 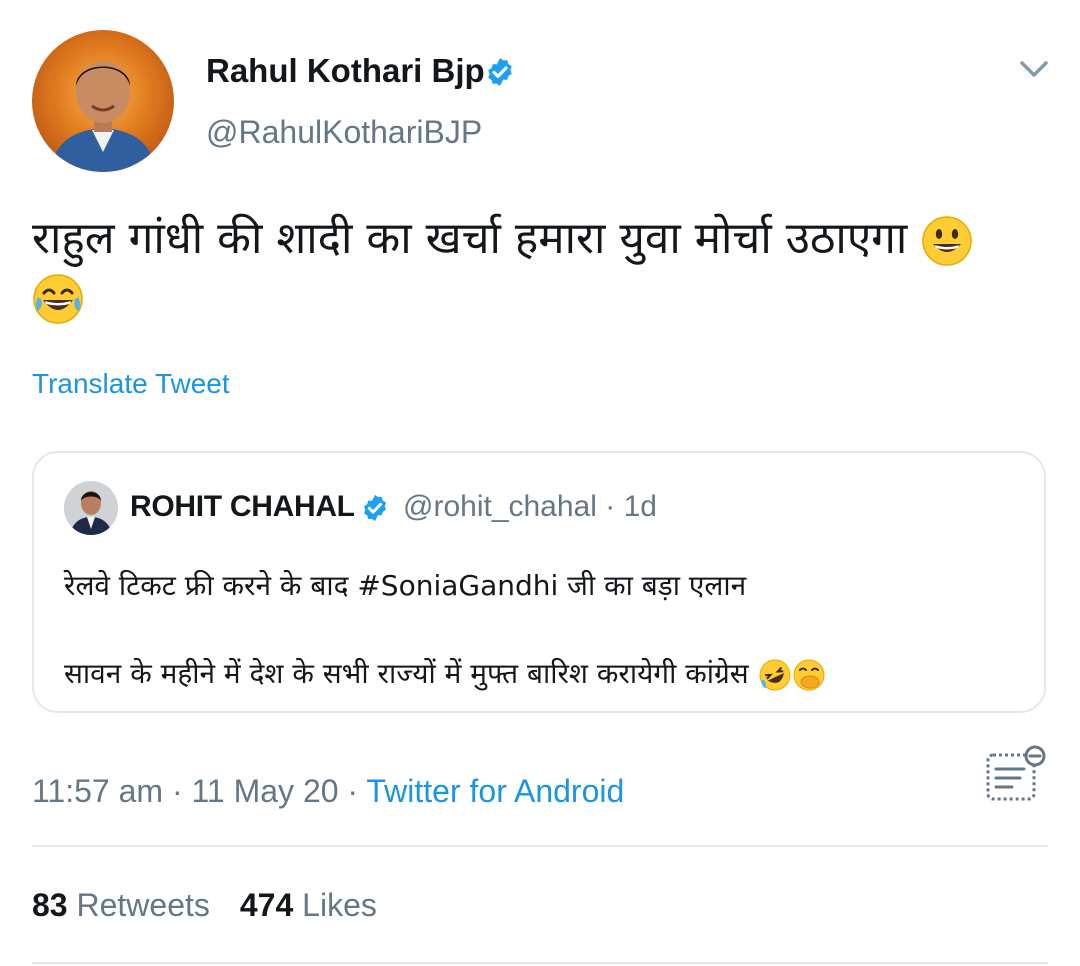 What do you see at coordinates (242, 506) in the screenshot?
I see `quoted-author-name: ROHIT CHAHAL` at bounding box center [242, 506].